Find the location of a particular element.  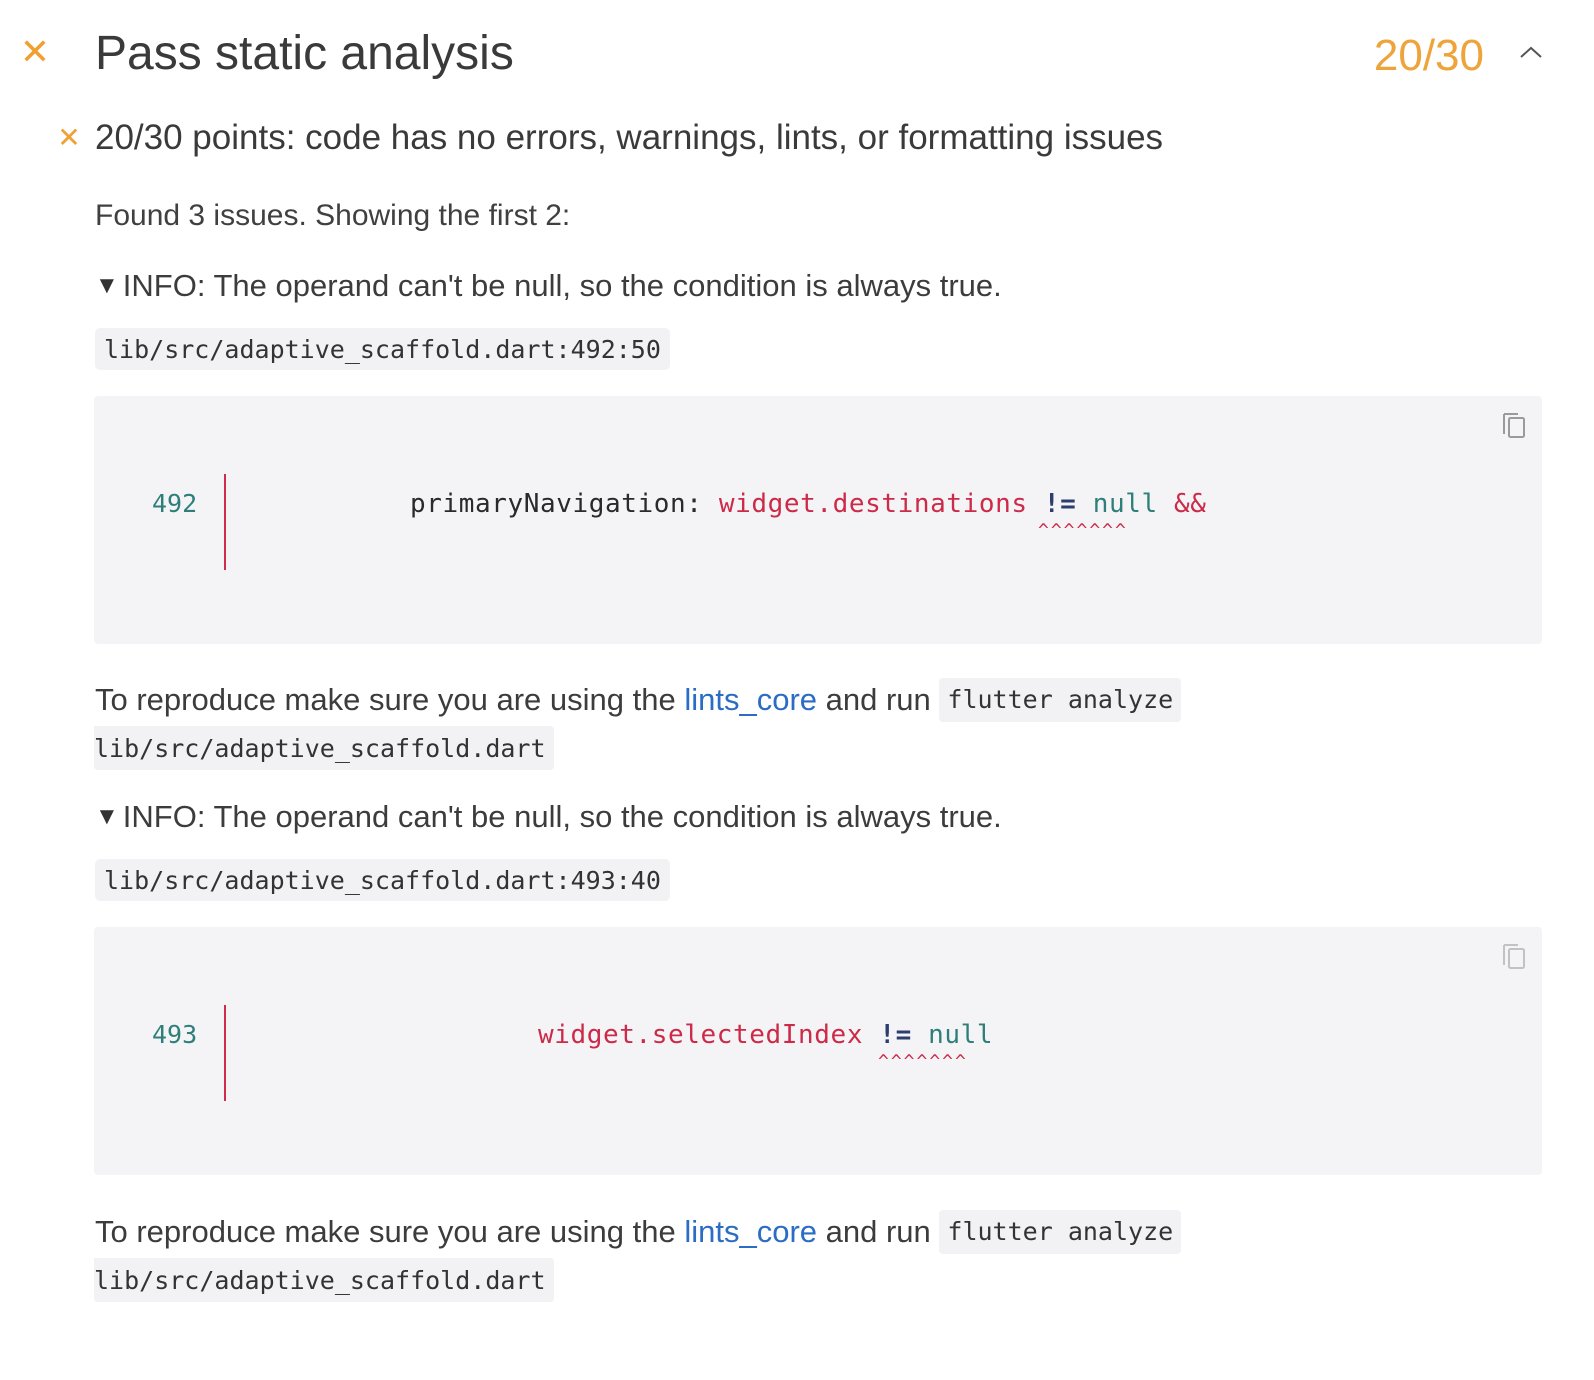

section-score: 20/30 is located at coordinates (1428, 55).